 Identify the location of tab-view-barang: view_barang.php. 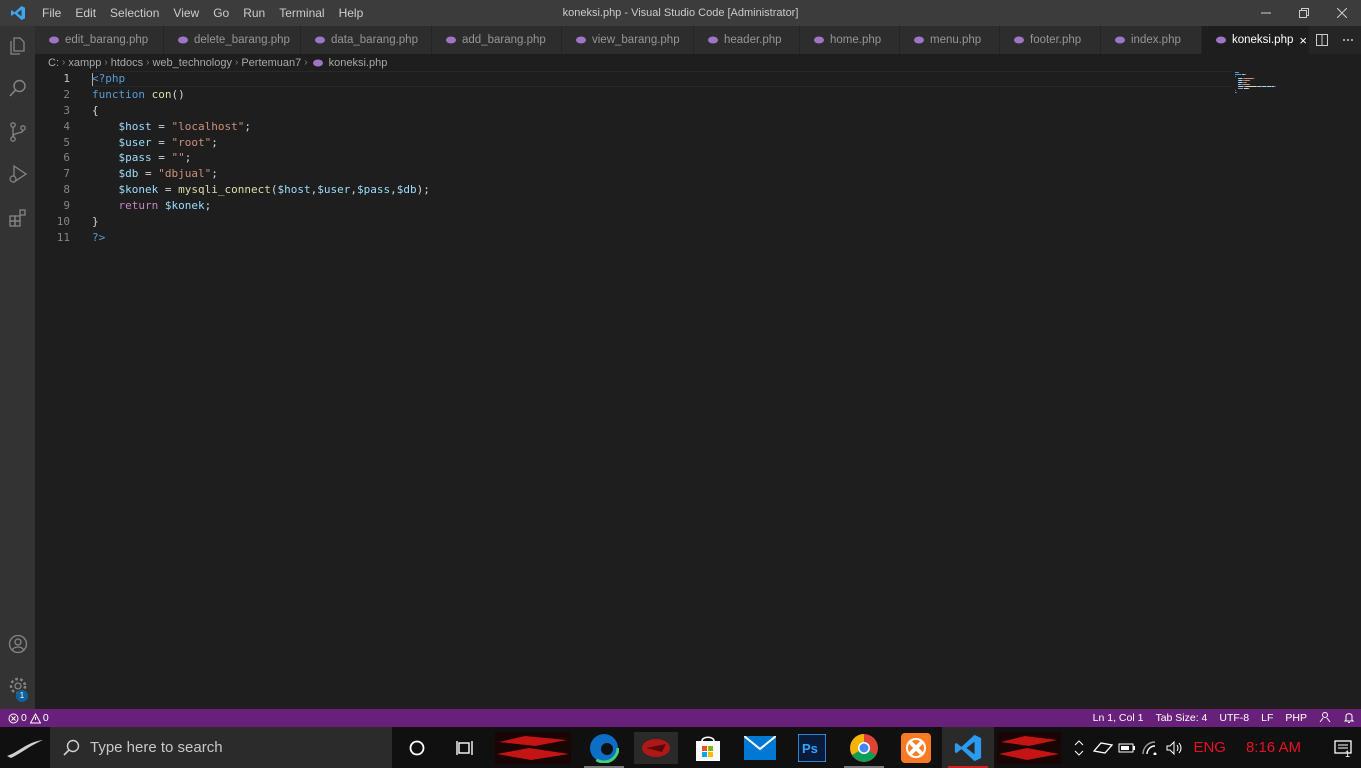
(628, 40).